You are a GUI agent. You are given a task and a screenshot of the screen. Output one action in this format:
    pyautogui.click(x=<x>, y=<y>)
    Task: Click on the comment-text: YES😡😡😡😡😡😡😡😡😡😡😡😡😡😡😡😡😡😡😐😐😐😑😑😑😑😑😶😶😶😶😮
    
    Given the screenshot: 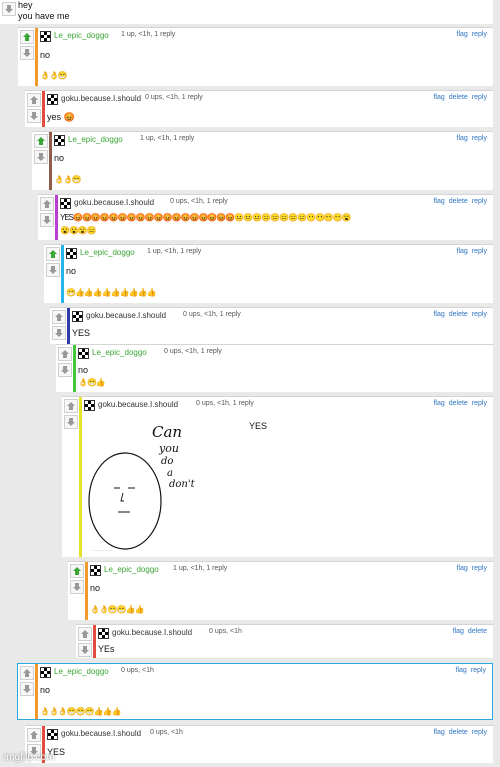 What is the action you would take?
    pyautogui.click(x=206, y=217)
    